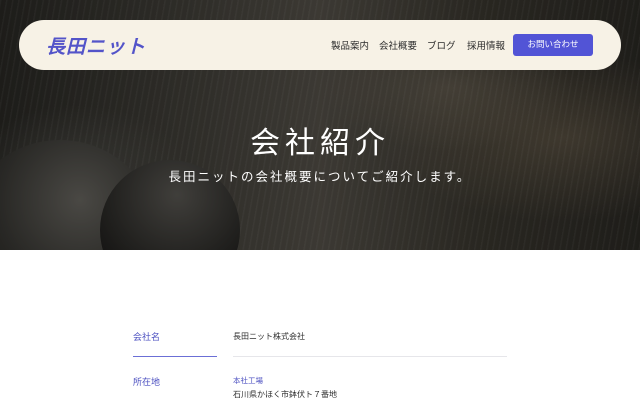 The height and width of the screenshot is (400, 640). What do you see at coordinates (175, 356) in the screenshot?
I see `row-divider-accent` at bounding box center [175, 356].